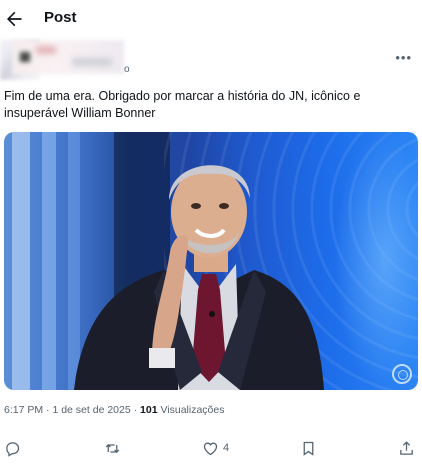  I want to click on views-label: Visualizações, so click(191, 410).